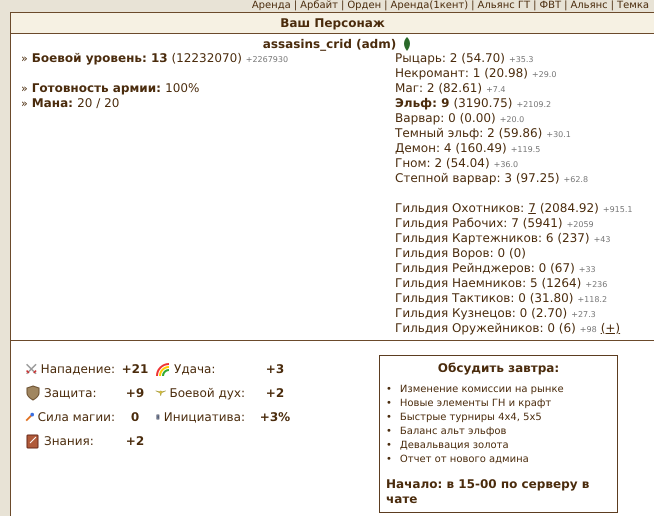  Describe the element at coordinates (468, 148) in the screenshot. I see `faction-line: Демон: 4 (160.49) +119.5` at that location.